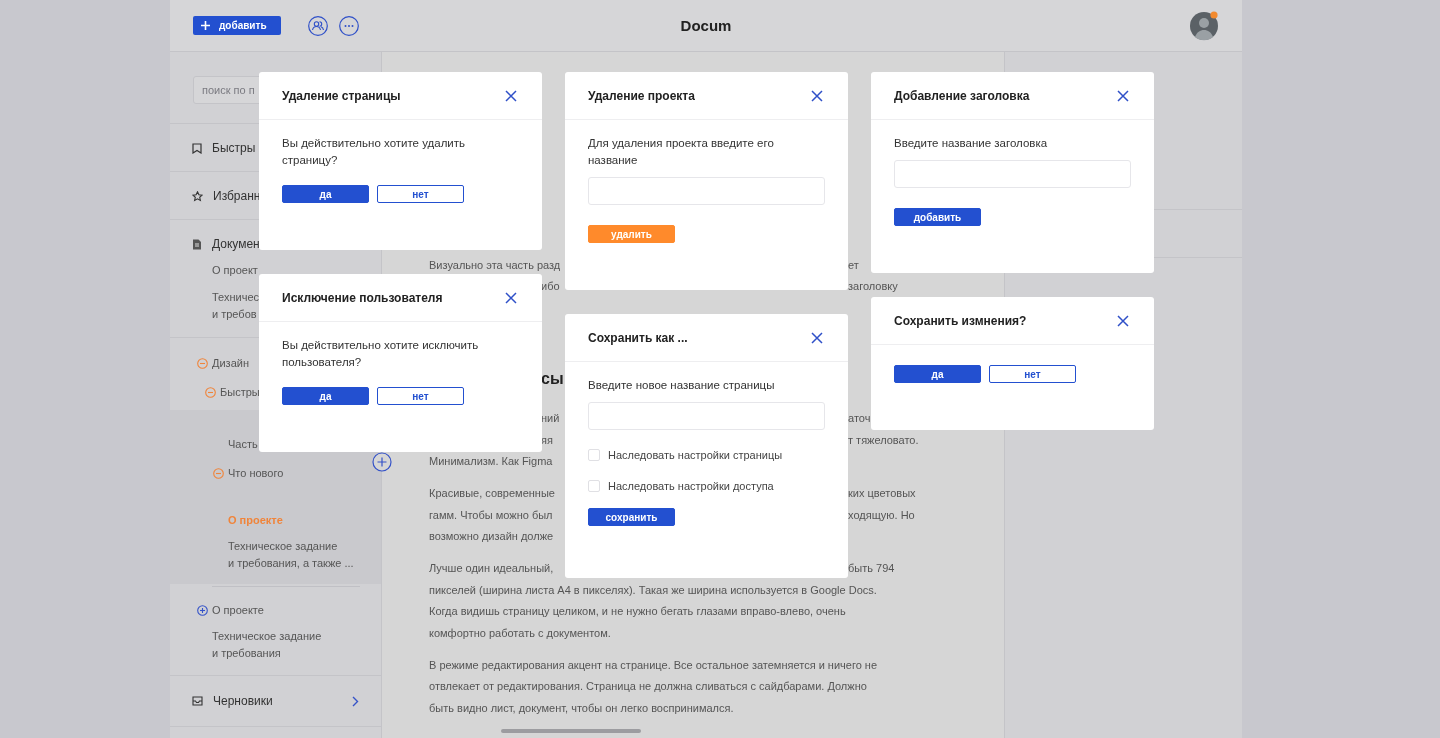 This screenshot has height=738, width=1440. Describe the element at coordinates (197, 701) in the screenshot. I see `tray-icon` at that location.